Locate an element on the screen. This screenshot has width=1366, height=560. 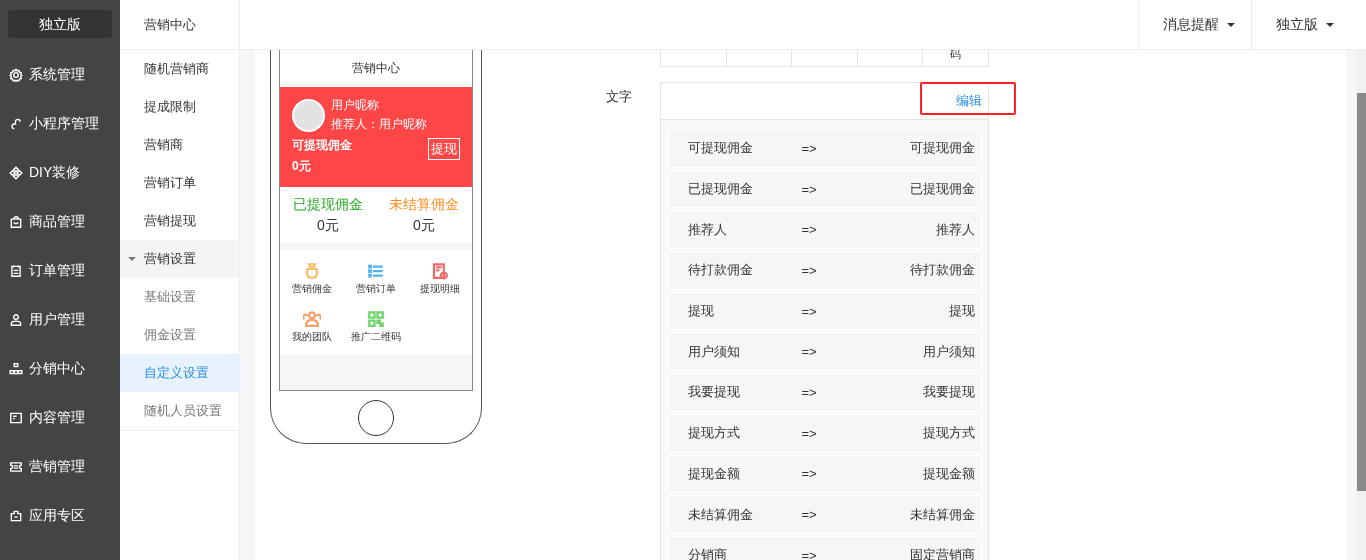
table-cell-text: 码 is located at coordinates (956, 56).